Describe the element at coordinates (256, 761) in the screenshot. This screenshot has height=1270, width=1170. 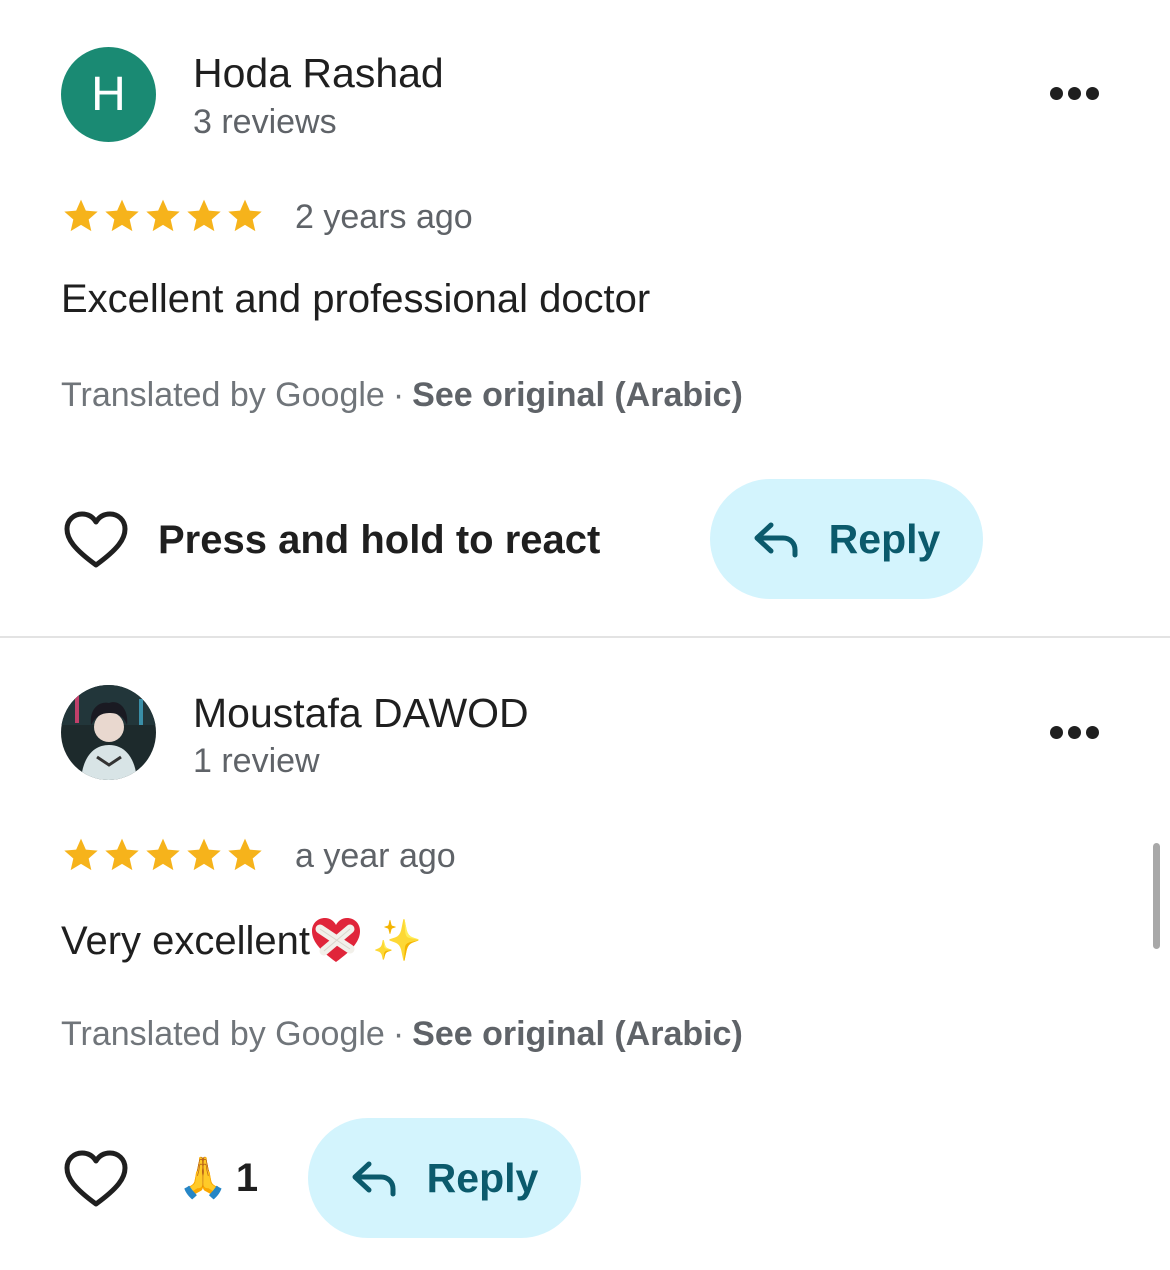
I see `review-count: 1 review` at that location.